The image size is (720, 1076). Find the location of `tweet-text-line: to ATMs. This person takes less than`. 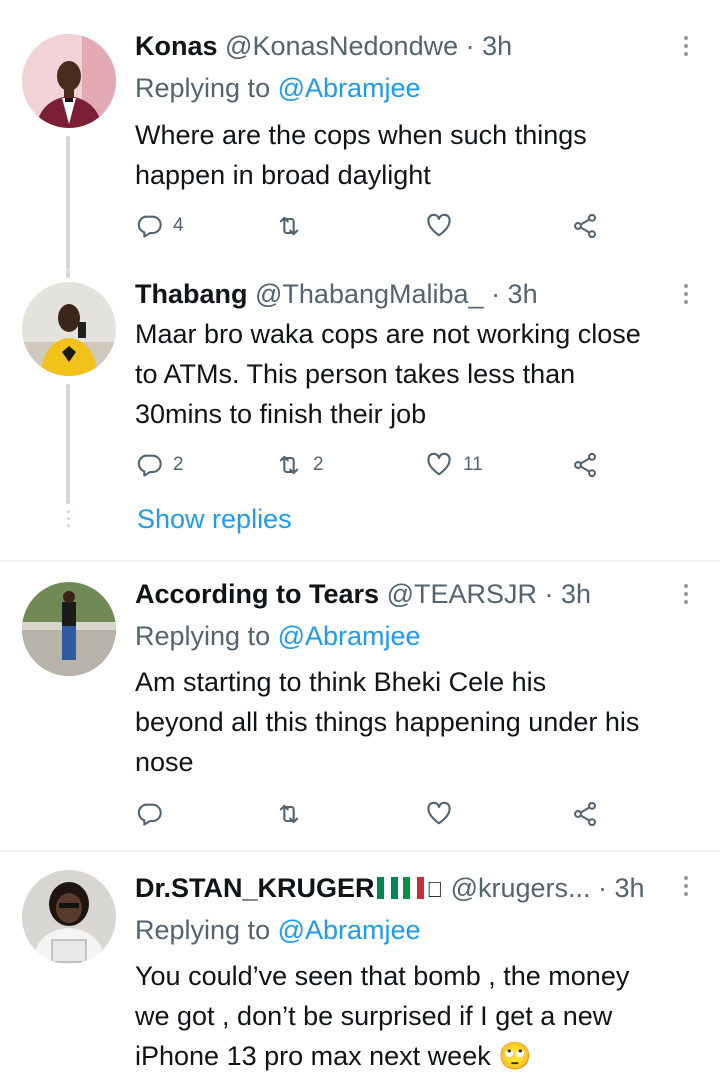

tweet-text-line: to ATMs. This person takes less than is located at coordinates (355, 374).